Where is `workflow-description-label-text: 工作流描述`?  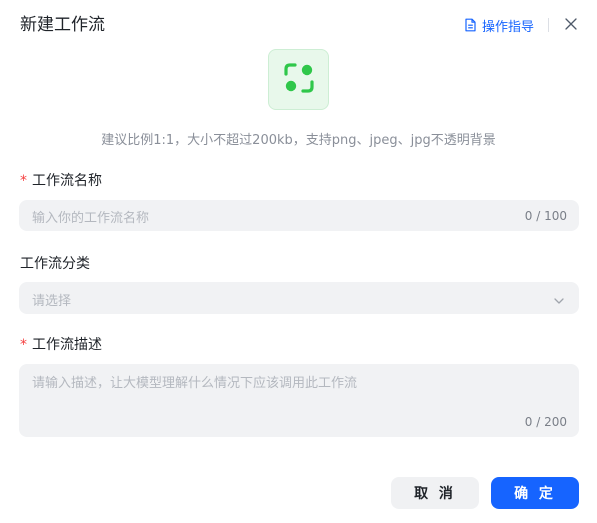
workflow-description-label-text: 工作流描述 is located at coordinates (67, 345).